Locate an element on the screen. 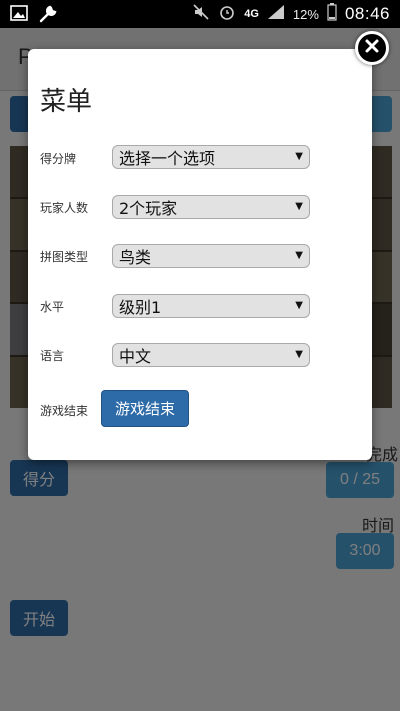 The image size is (400, 711). scoreboard-label: 得分牌 is located at coordinates (58, 159).